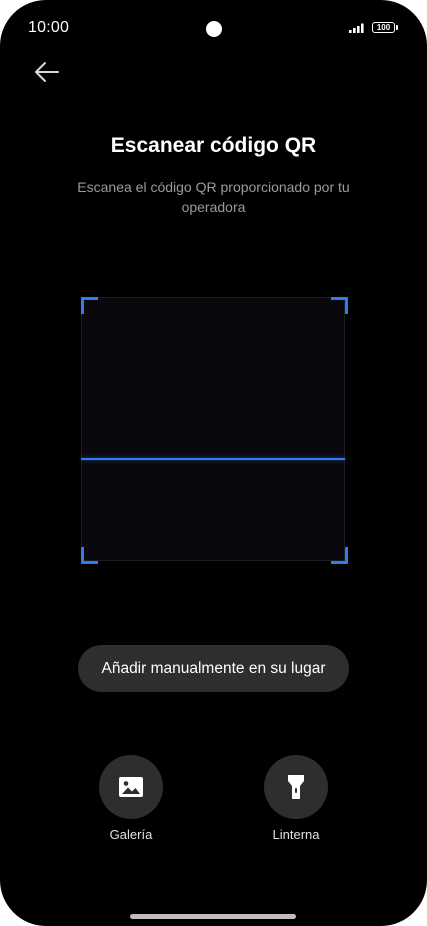  I want to click on gallery-action: Galería, so click(131, 798).